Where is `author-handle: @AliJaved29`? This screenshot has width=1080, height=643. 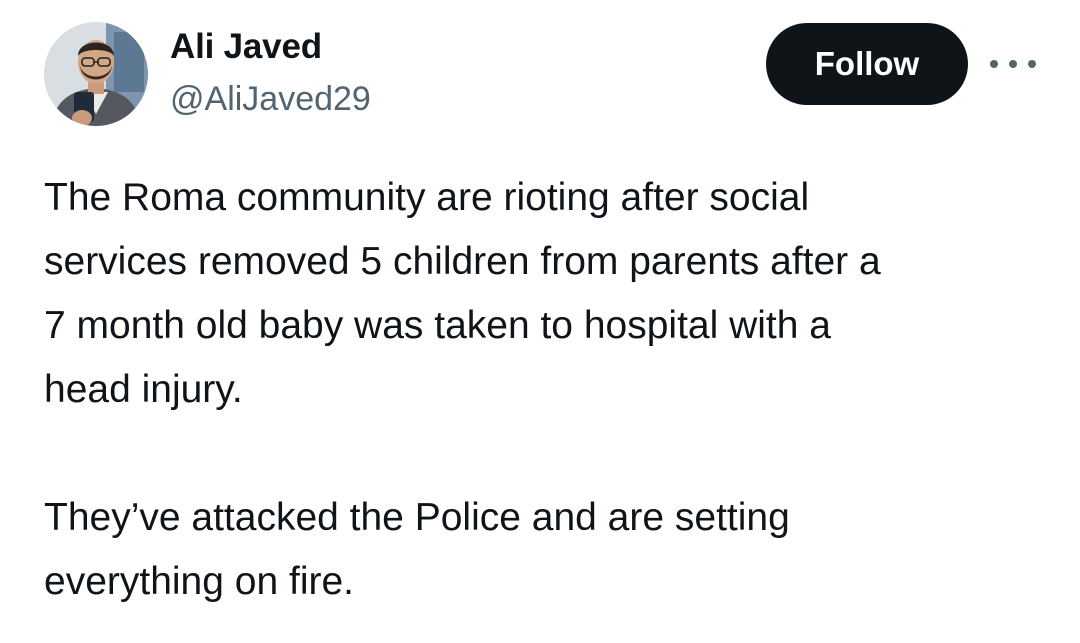 author-handle: @AliJaved29 is located at coordinates (270, 99).